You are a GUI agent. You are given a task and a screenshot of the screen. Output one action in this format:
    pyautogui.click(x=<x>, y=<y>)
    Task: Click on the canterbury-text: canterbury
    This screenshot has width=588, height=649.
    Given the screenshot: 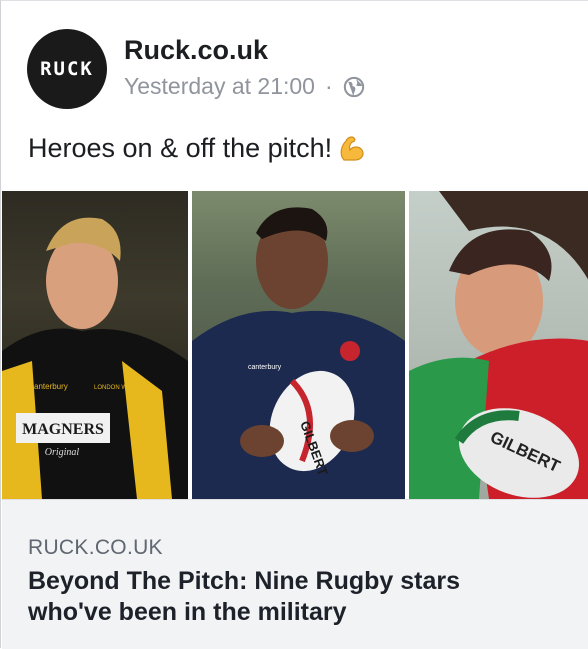 What is the action you would take?
    pyautogui.click(x=49, y=386)
    